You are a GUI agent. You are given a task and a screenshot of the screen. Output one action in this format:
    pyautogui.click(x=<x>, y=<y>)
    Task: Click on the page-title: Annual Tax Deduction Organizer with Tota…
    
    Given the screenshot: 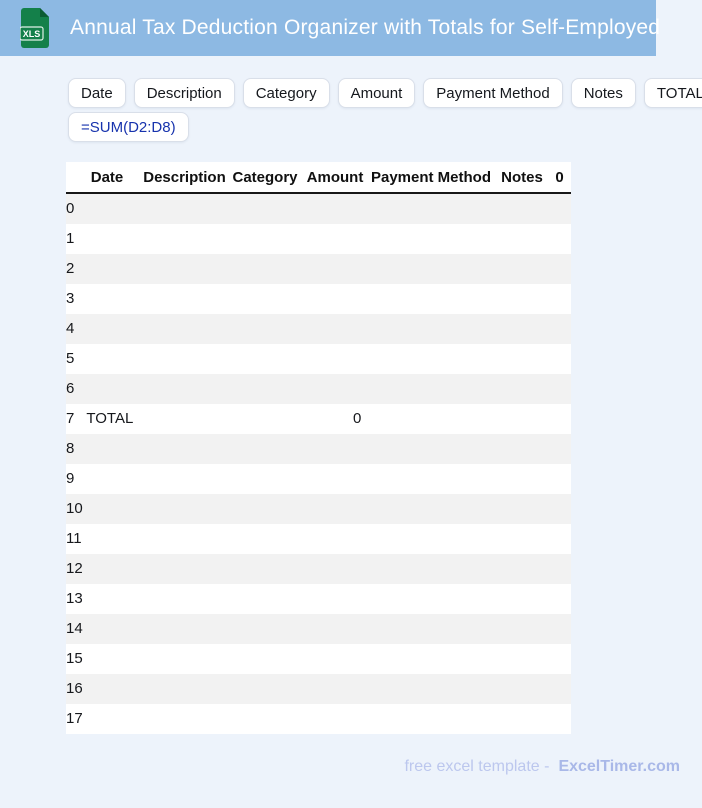 What is the action you would take?
    pyautogui.click(x=365, y=27)
    